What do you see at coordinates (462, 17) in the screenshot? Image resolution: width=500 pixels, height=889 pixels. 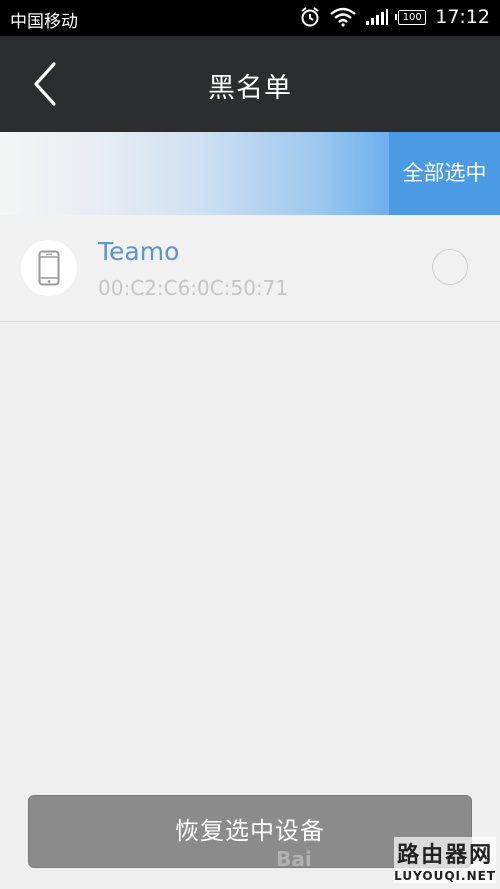 I see `status-time: 17:12` at bounding box center [462, 17].